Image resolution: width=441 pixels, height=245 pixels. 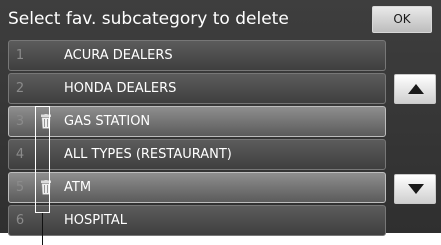 I want to click on row-number: 3, so click(x=20, y=121).